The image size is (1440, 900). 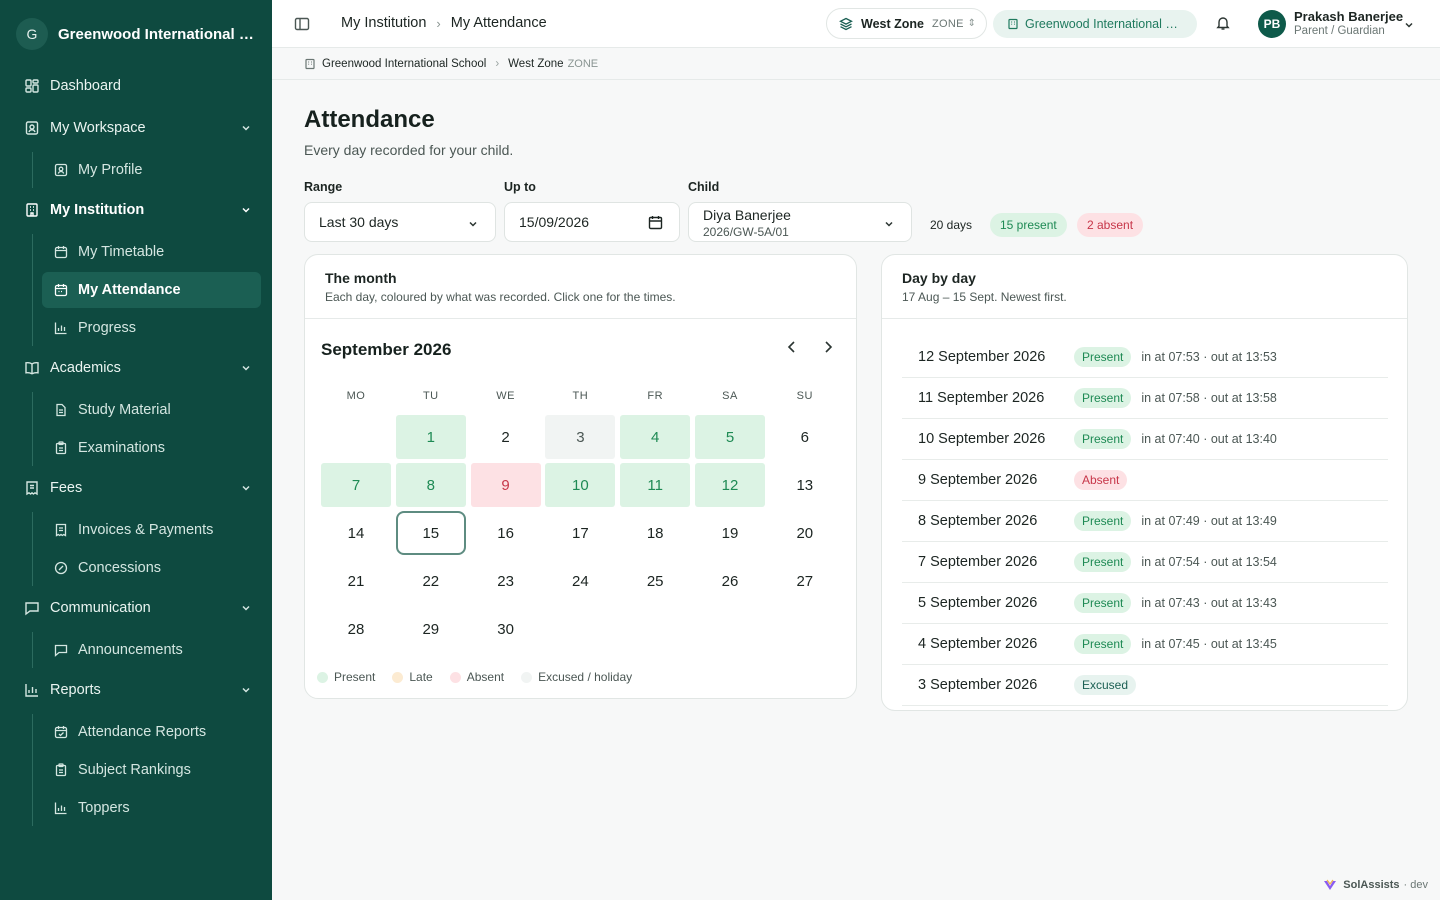 I want to click on calendar-day: 12, so click(x=729, y=485).